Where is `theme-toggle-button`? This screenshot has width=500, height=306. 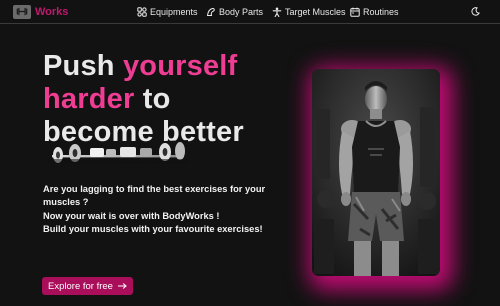 theme-toggle-button is located at coordinates (475, 11).